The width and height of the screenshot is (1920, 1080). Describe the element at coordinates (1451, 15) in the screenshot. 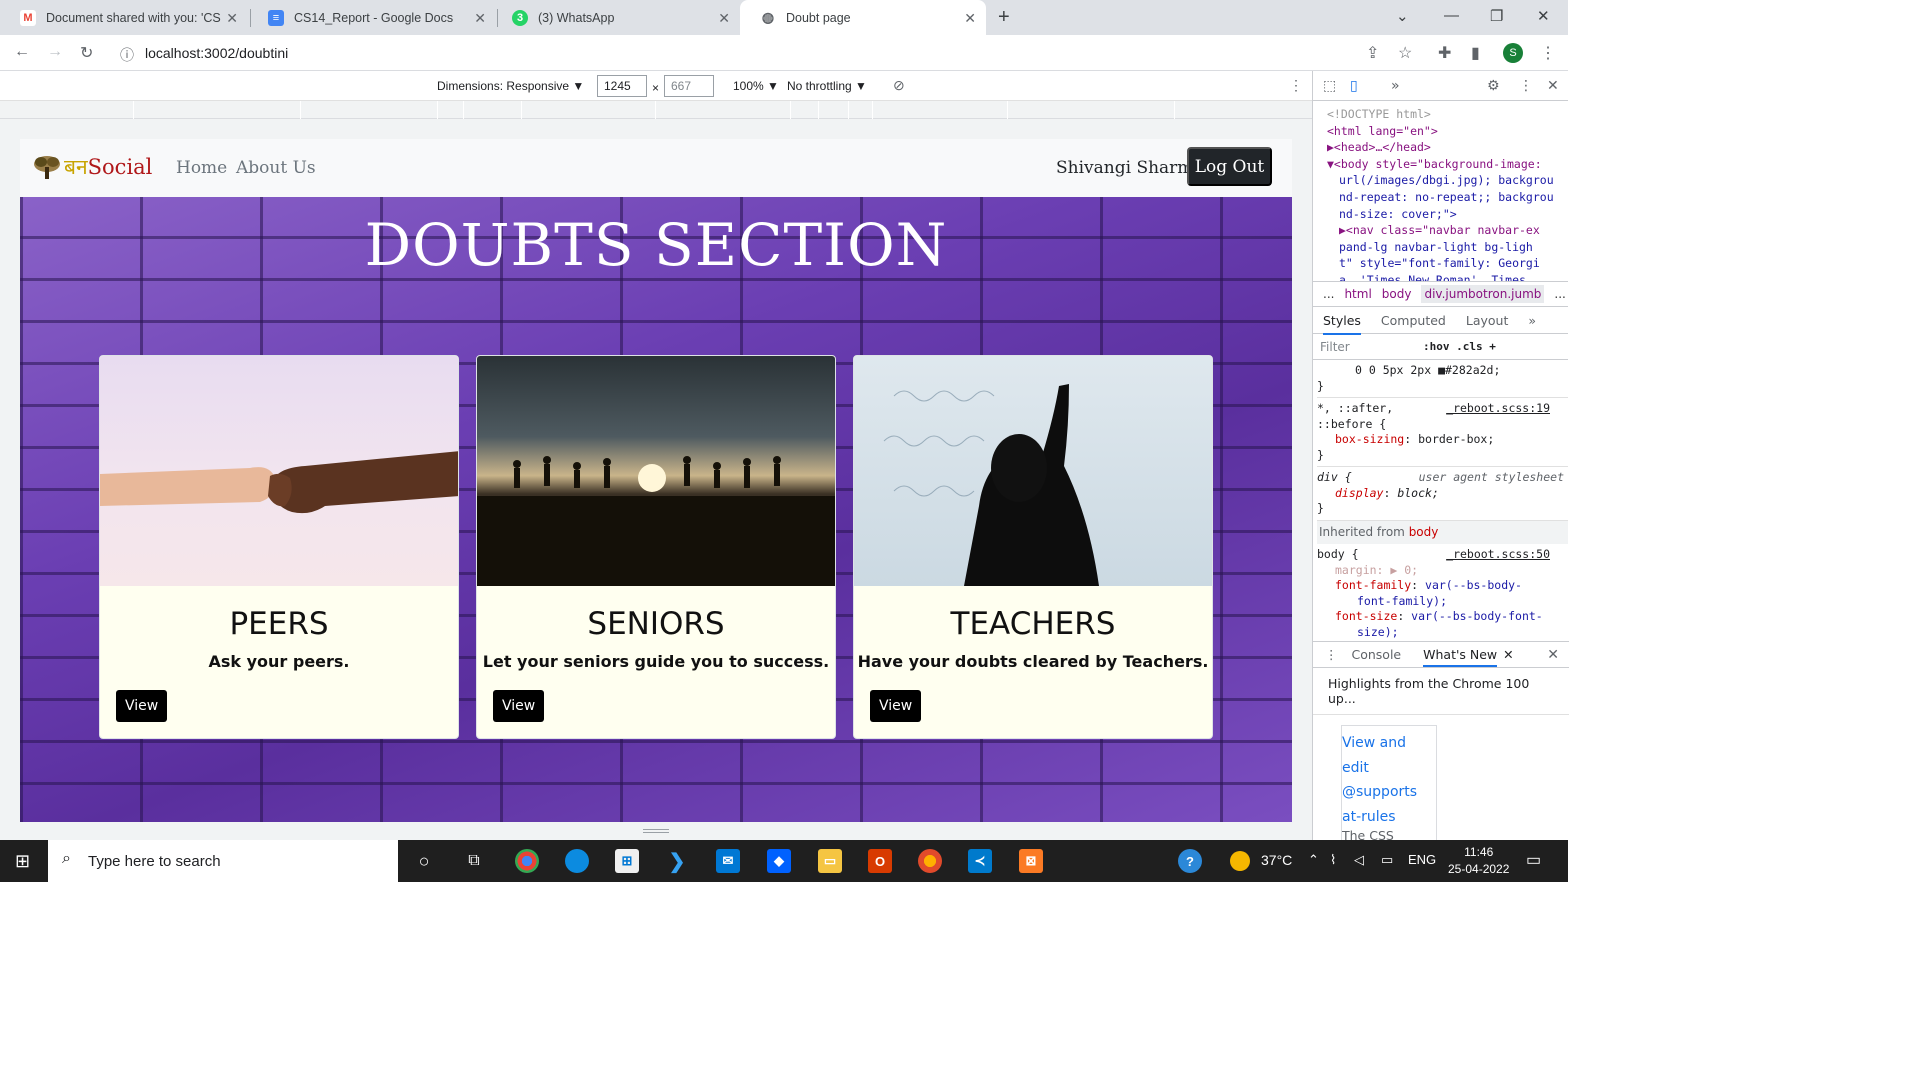

I see `minimize-button: —` at that location.